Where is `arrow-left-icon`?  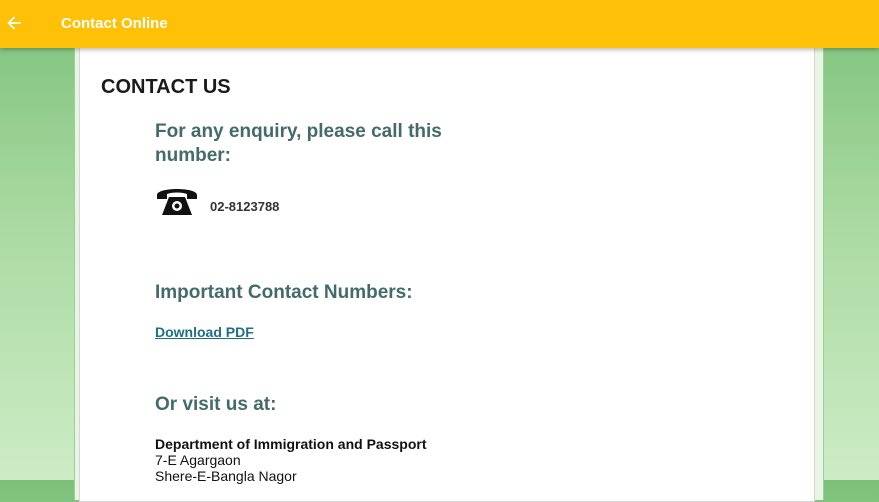 arrow-left-icon is located at coordinates (14, 23).